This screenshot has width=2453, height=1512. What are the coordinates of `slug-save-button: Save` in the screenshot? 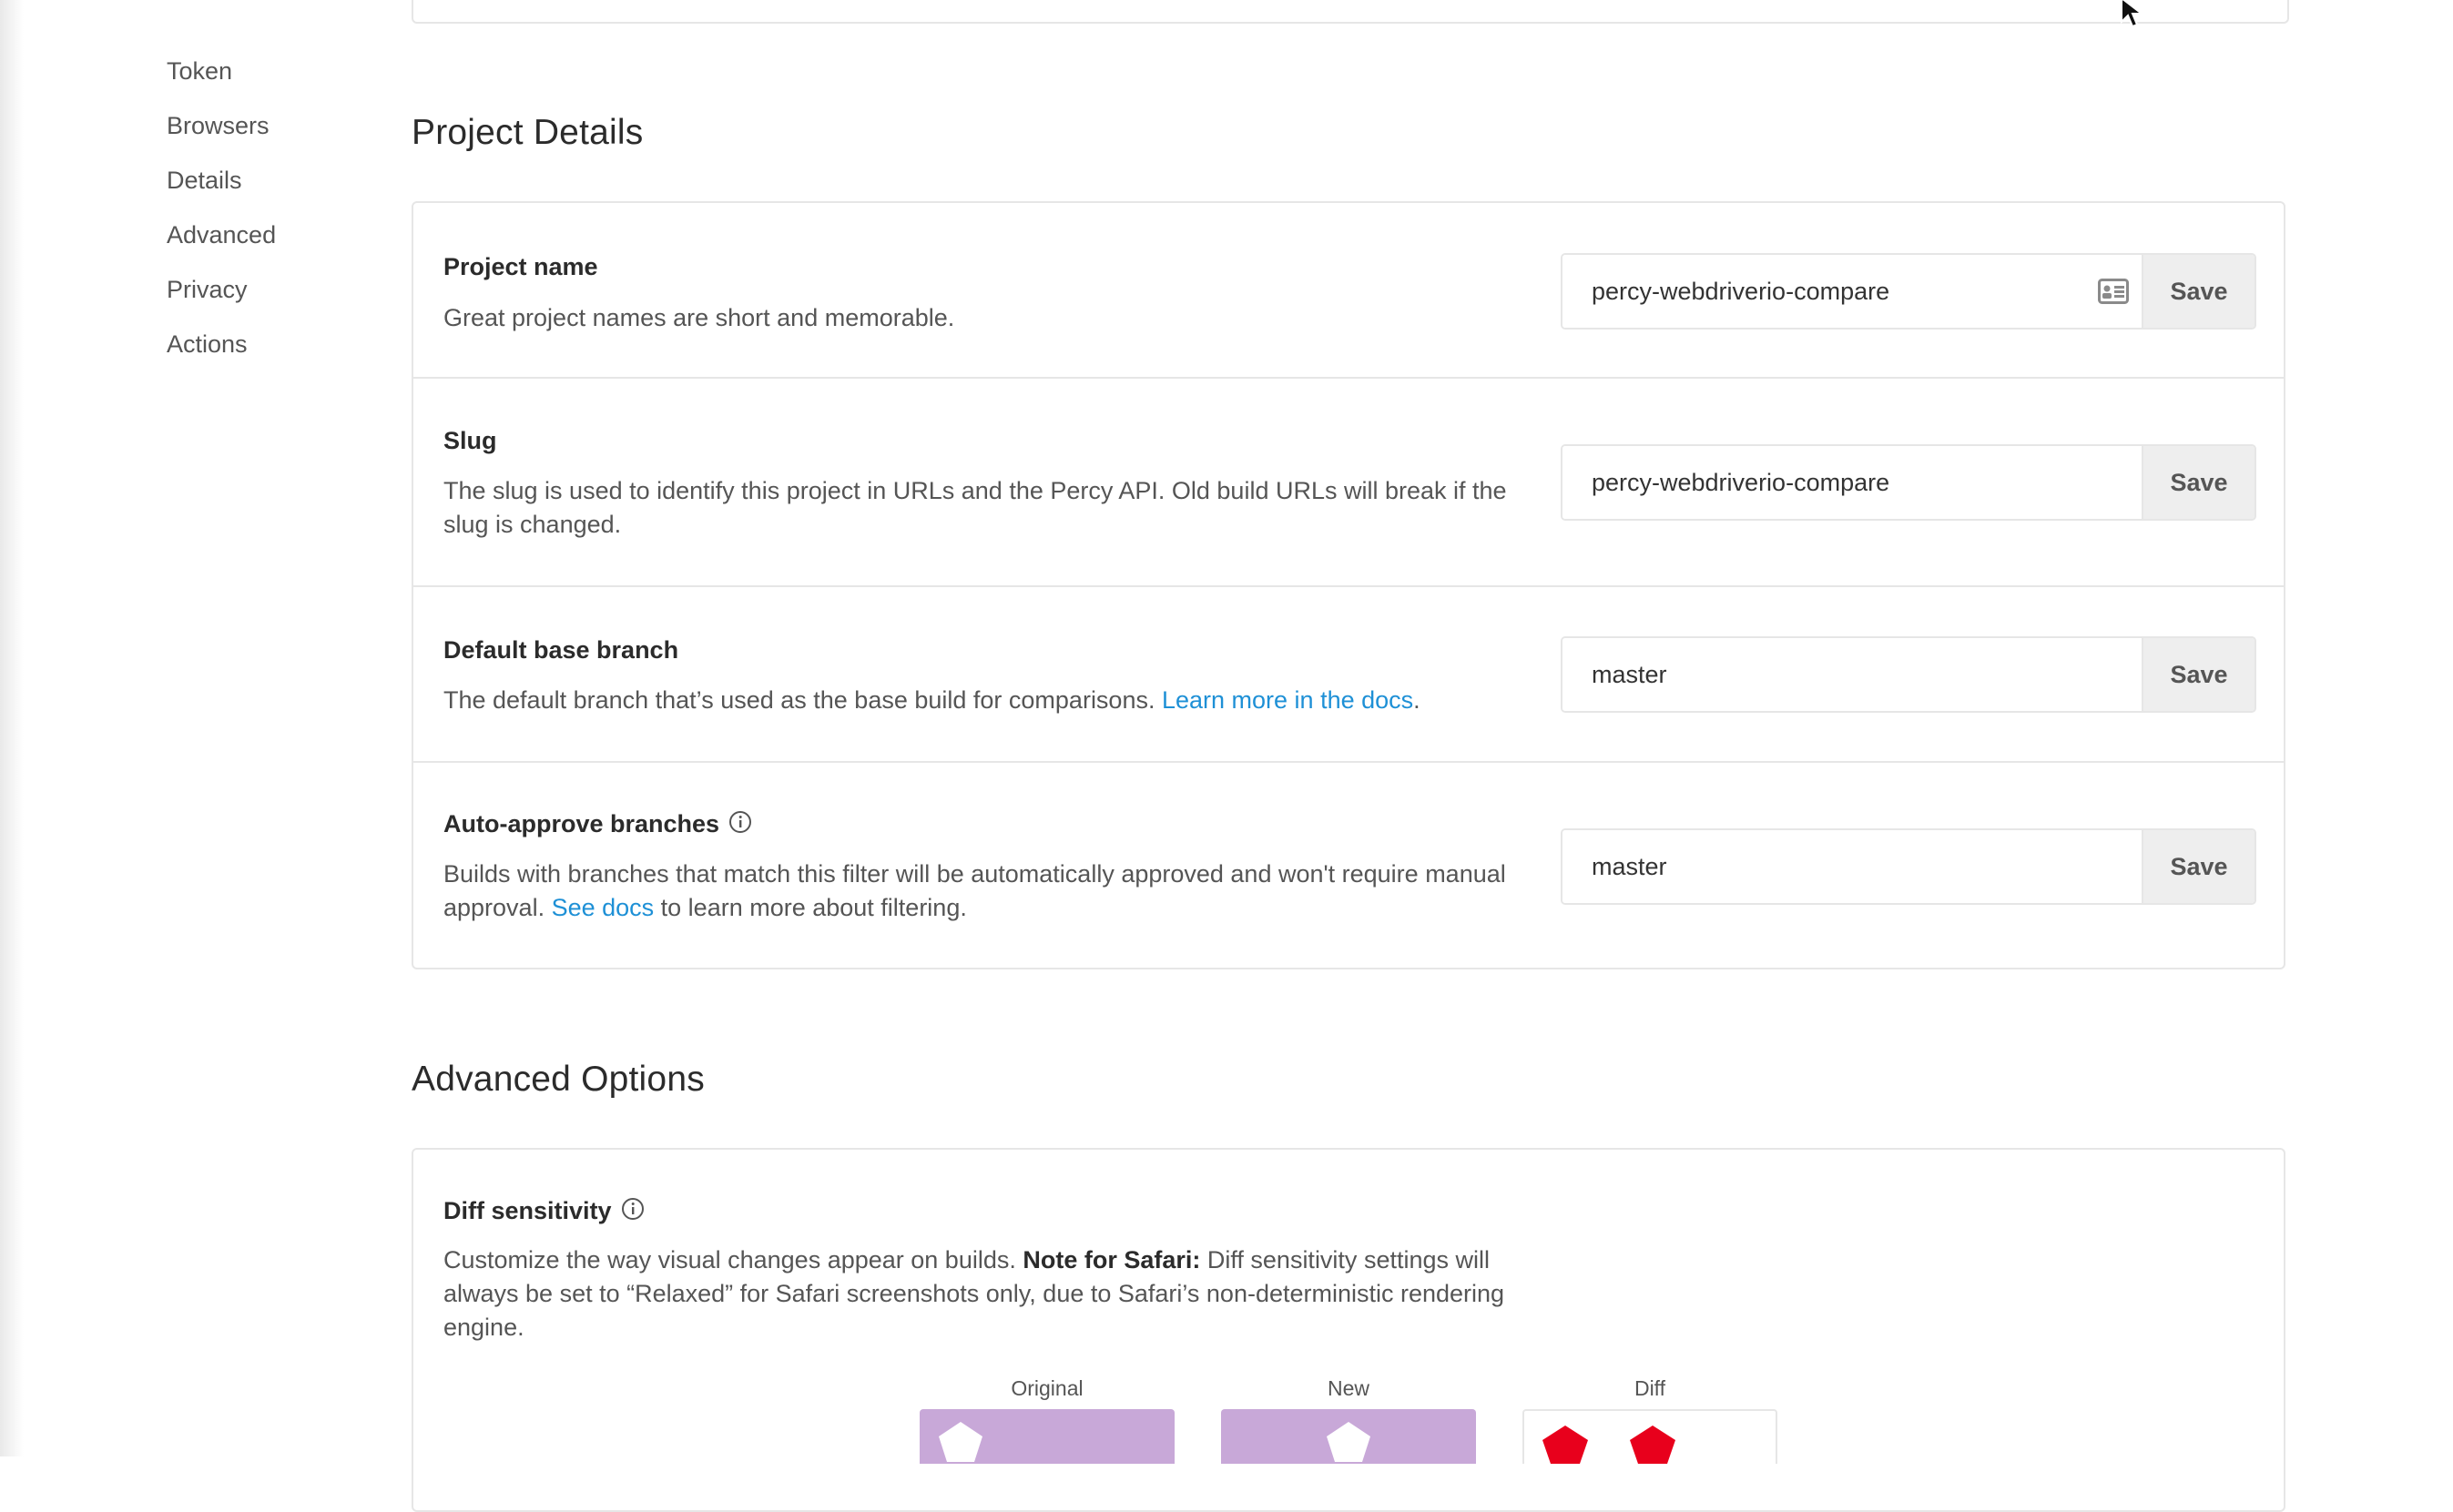 It's located at (2198, 482).